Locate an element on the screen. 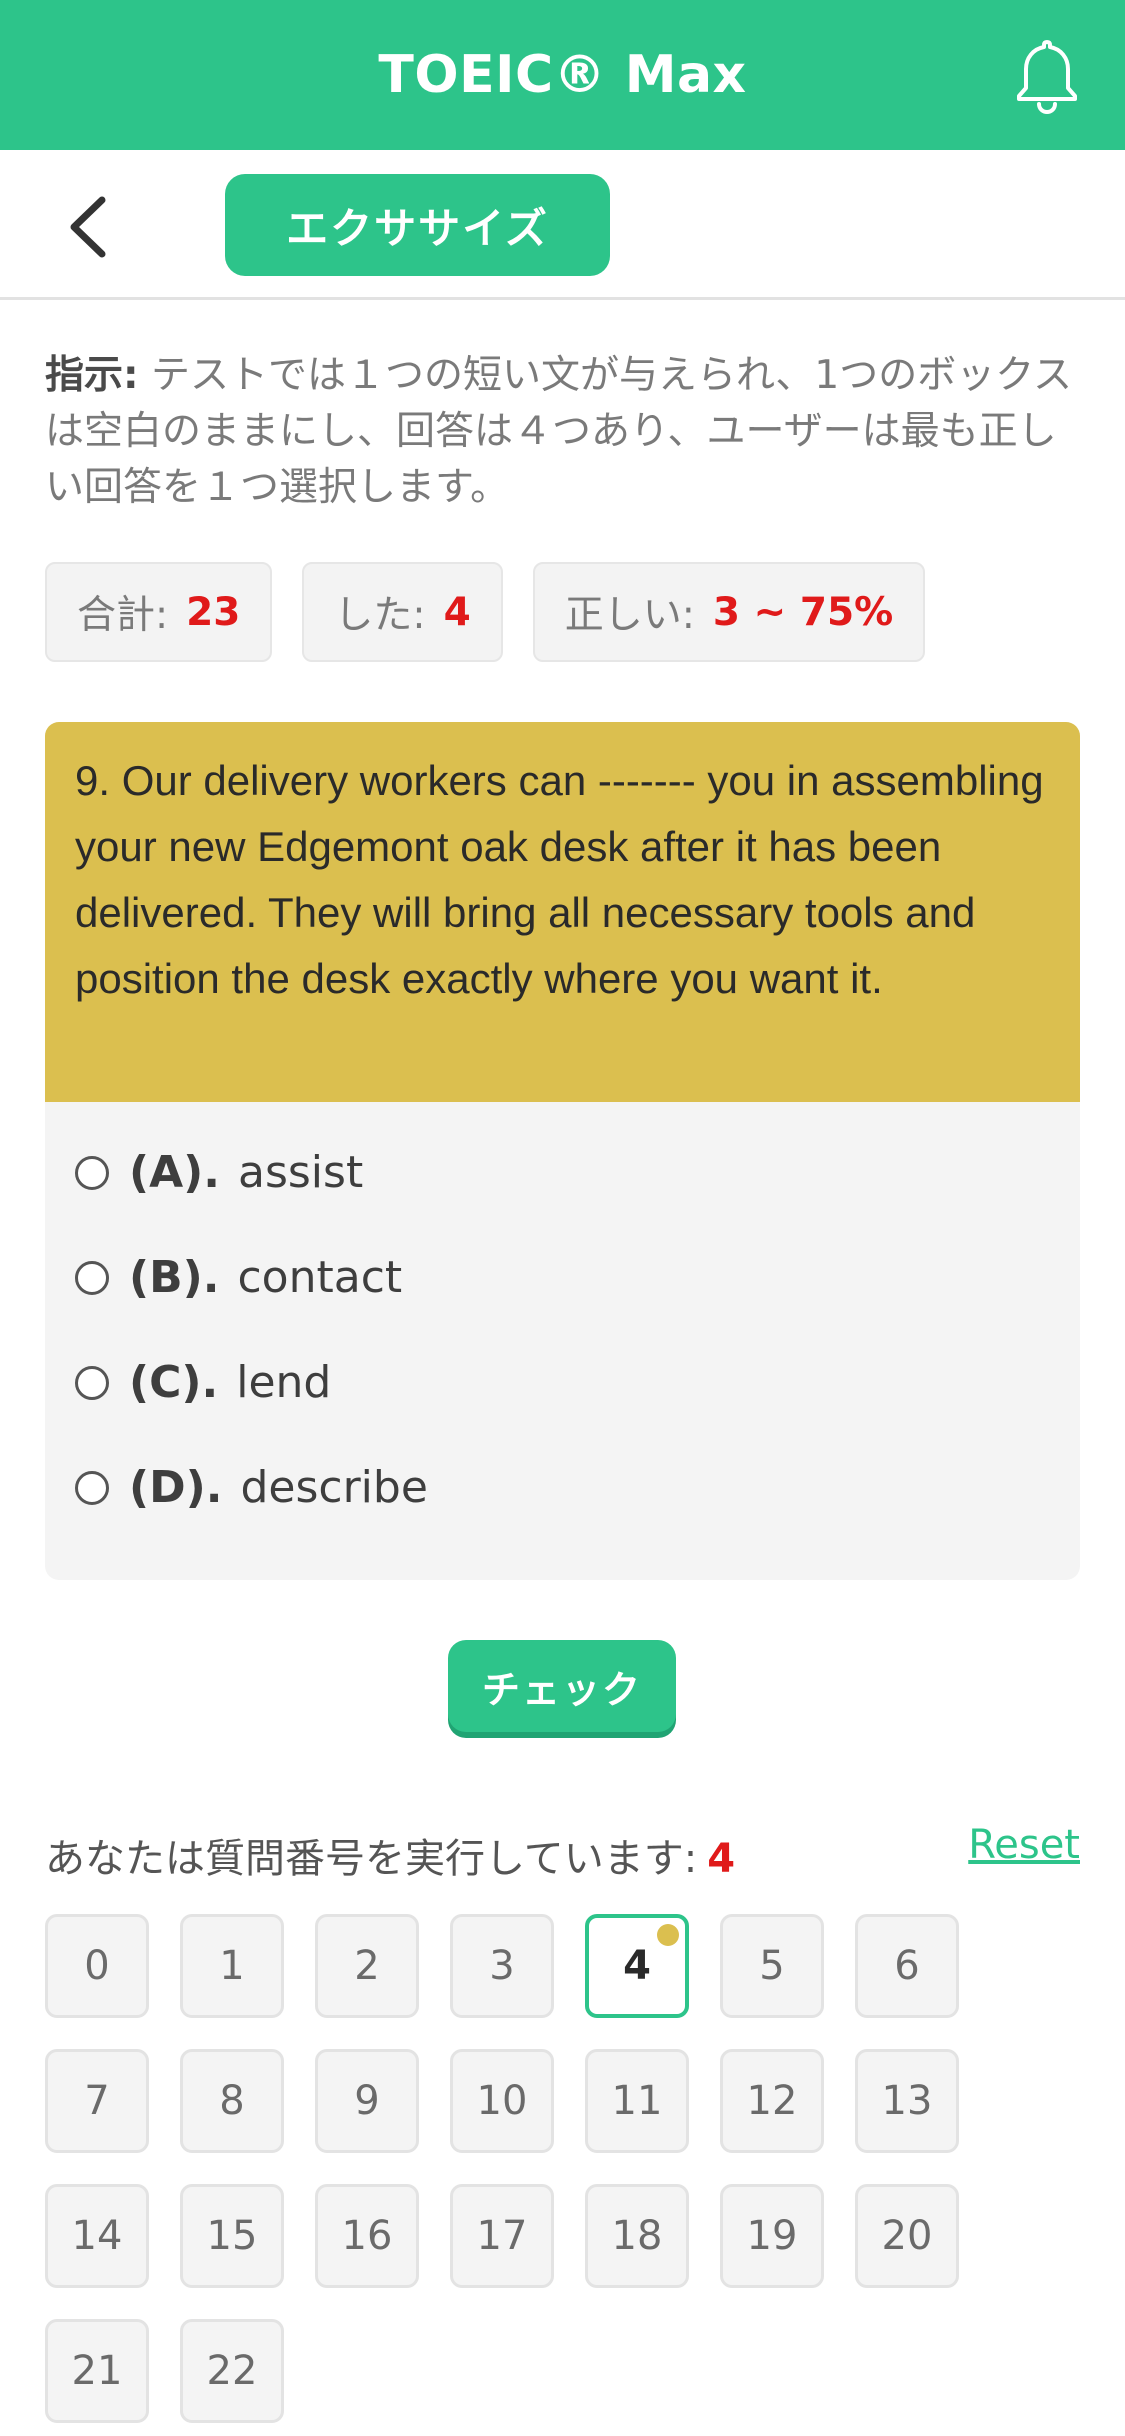 The width and height of the screenshot is (1125, 2436). question-number-label: 7 is located at coordinates (97, 2101).